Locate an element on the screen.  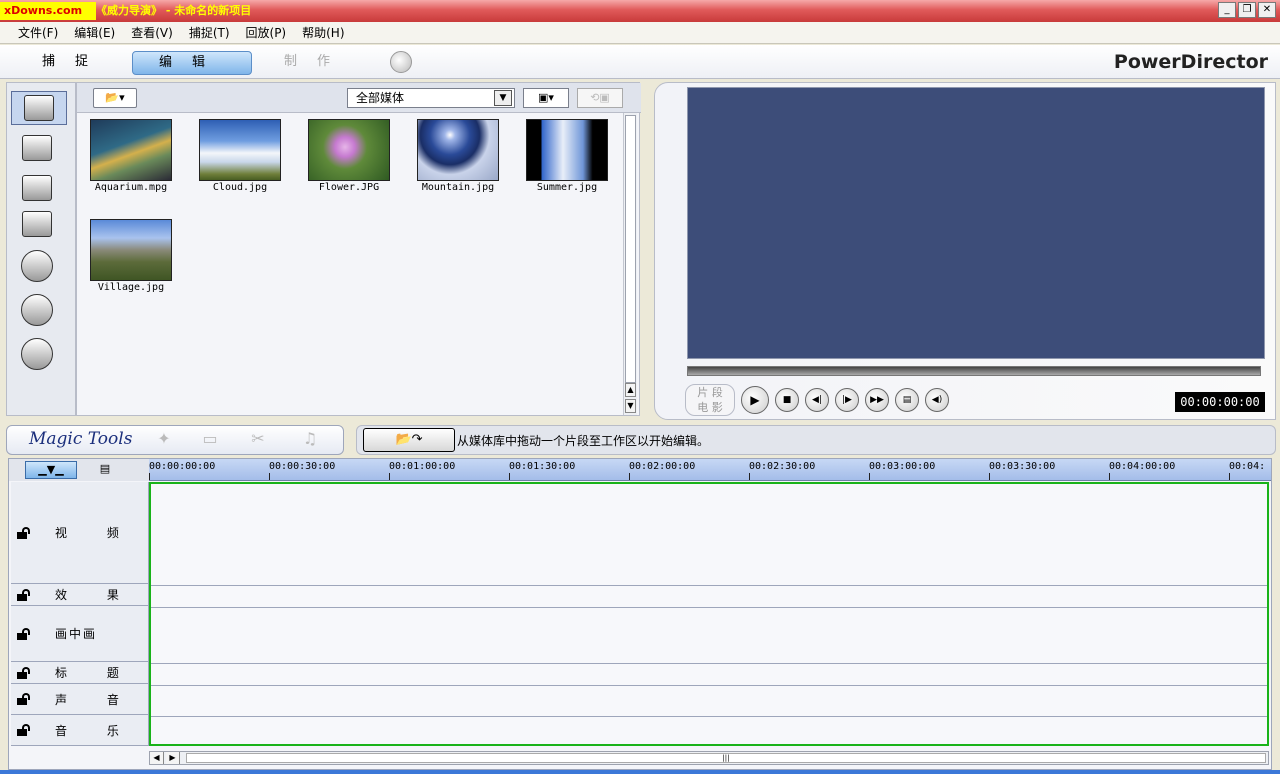
burn-disc-icon is located at coordinates (401, 62).